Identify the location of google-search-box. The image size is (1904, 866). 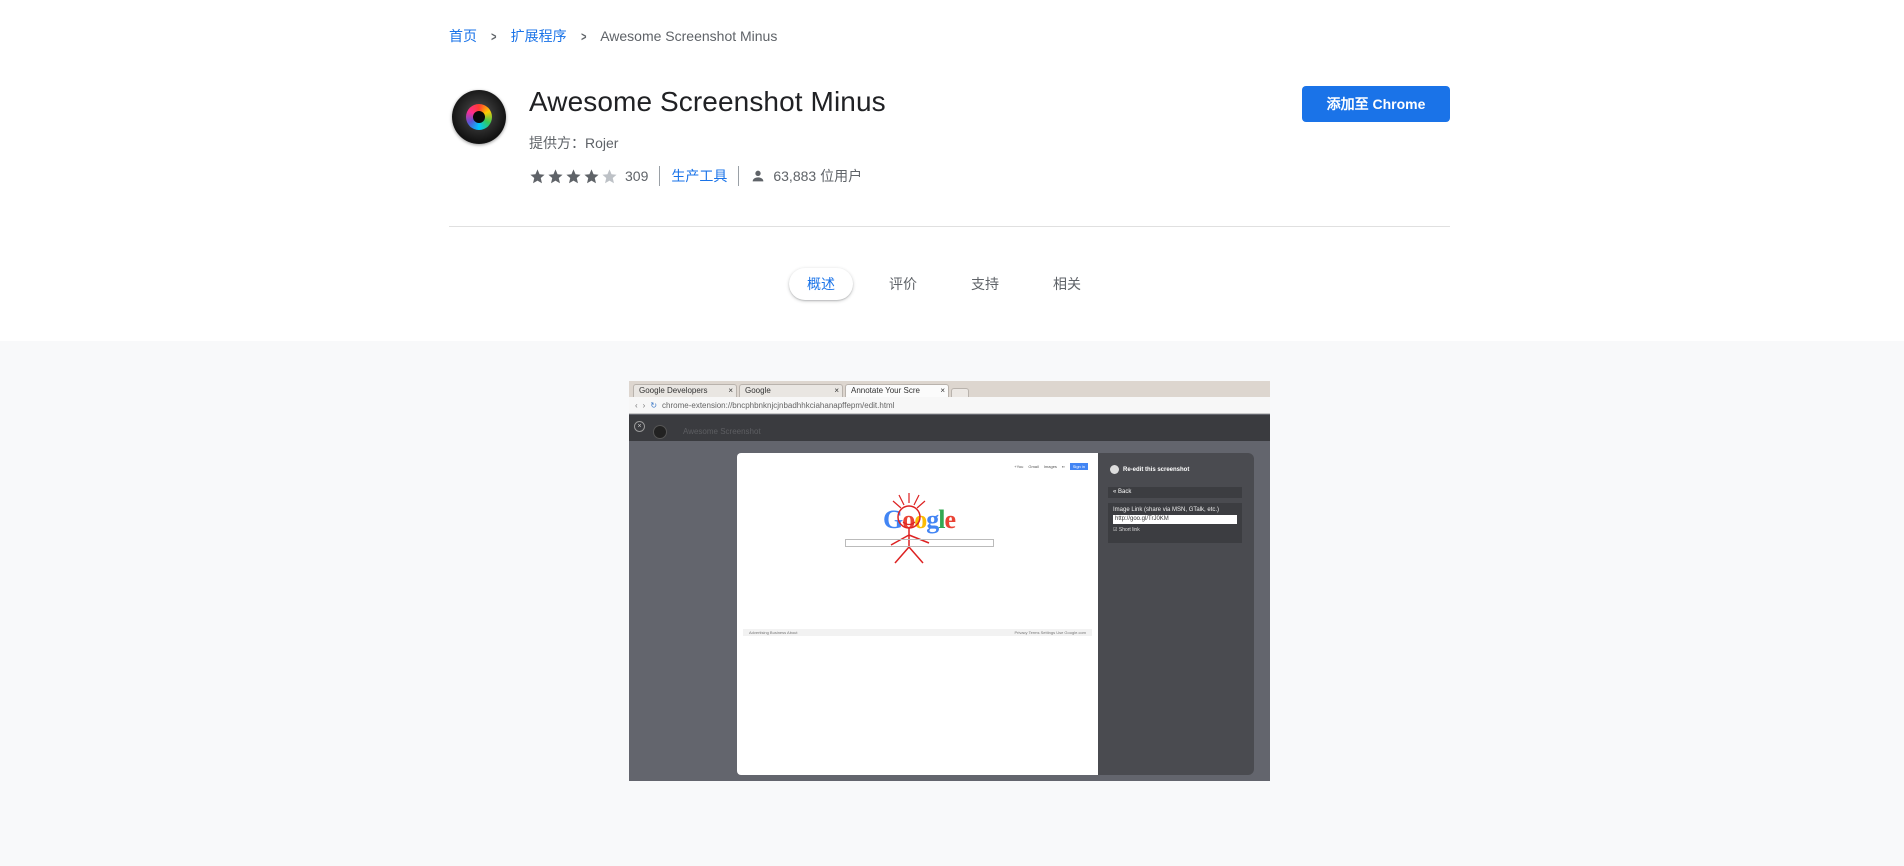
(919, 543).